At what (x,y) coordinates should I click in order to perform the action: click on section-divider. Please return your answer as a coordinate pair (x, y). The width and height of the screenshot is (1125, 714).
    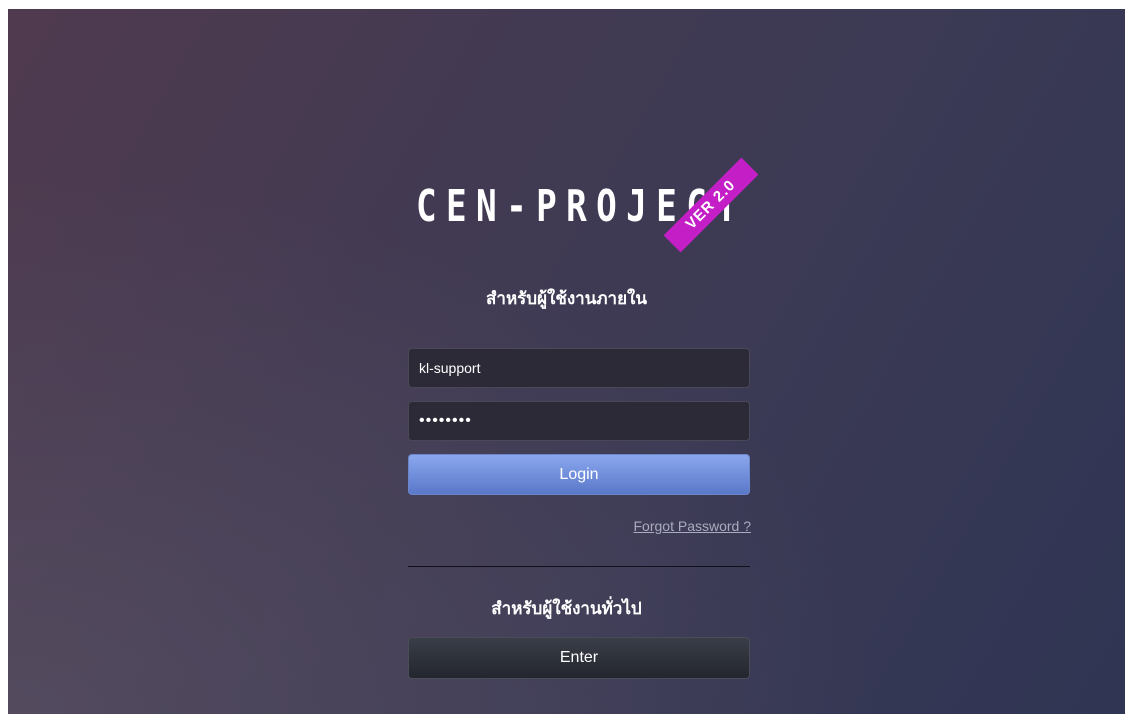
    Looking at the image, I should click on (579, 566).